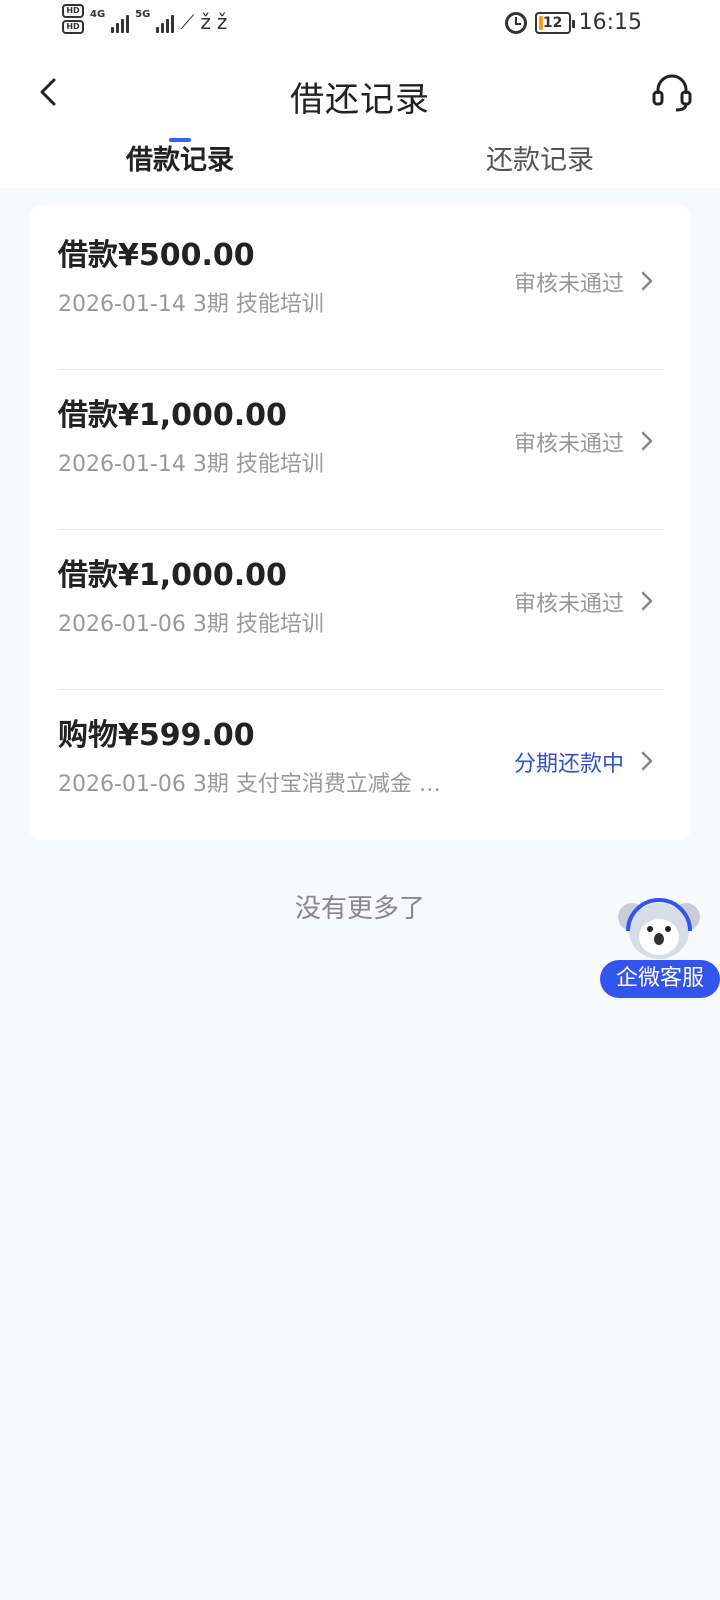 This screenshot has width=720, height=1600. I want to click on network-type-label: 5G, so click(143, 14).